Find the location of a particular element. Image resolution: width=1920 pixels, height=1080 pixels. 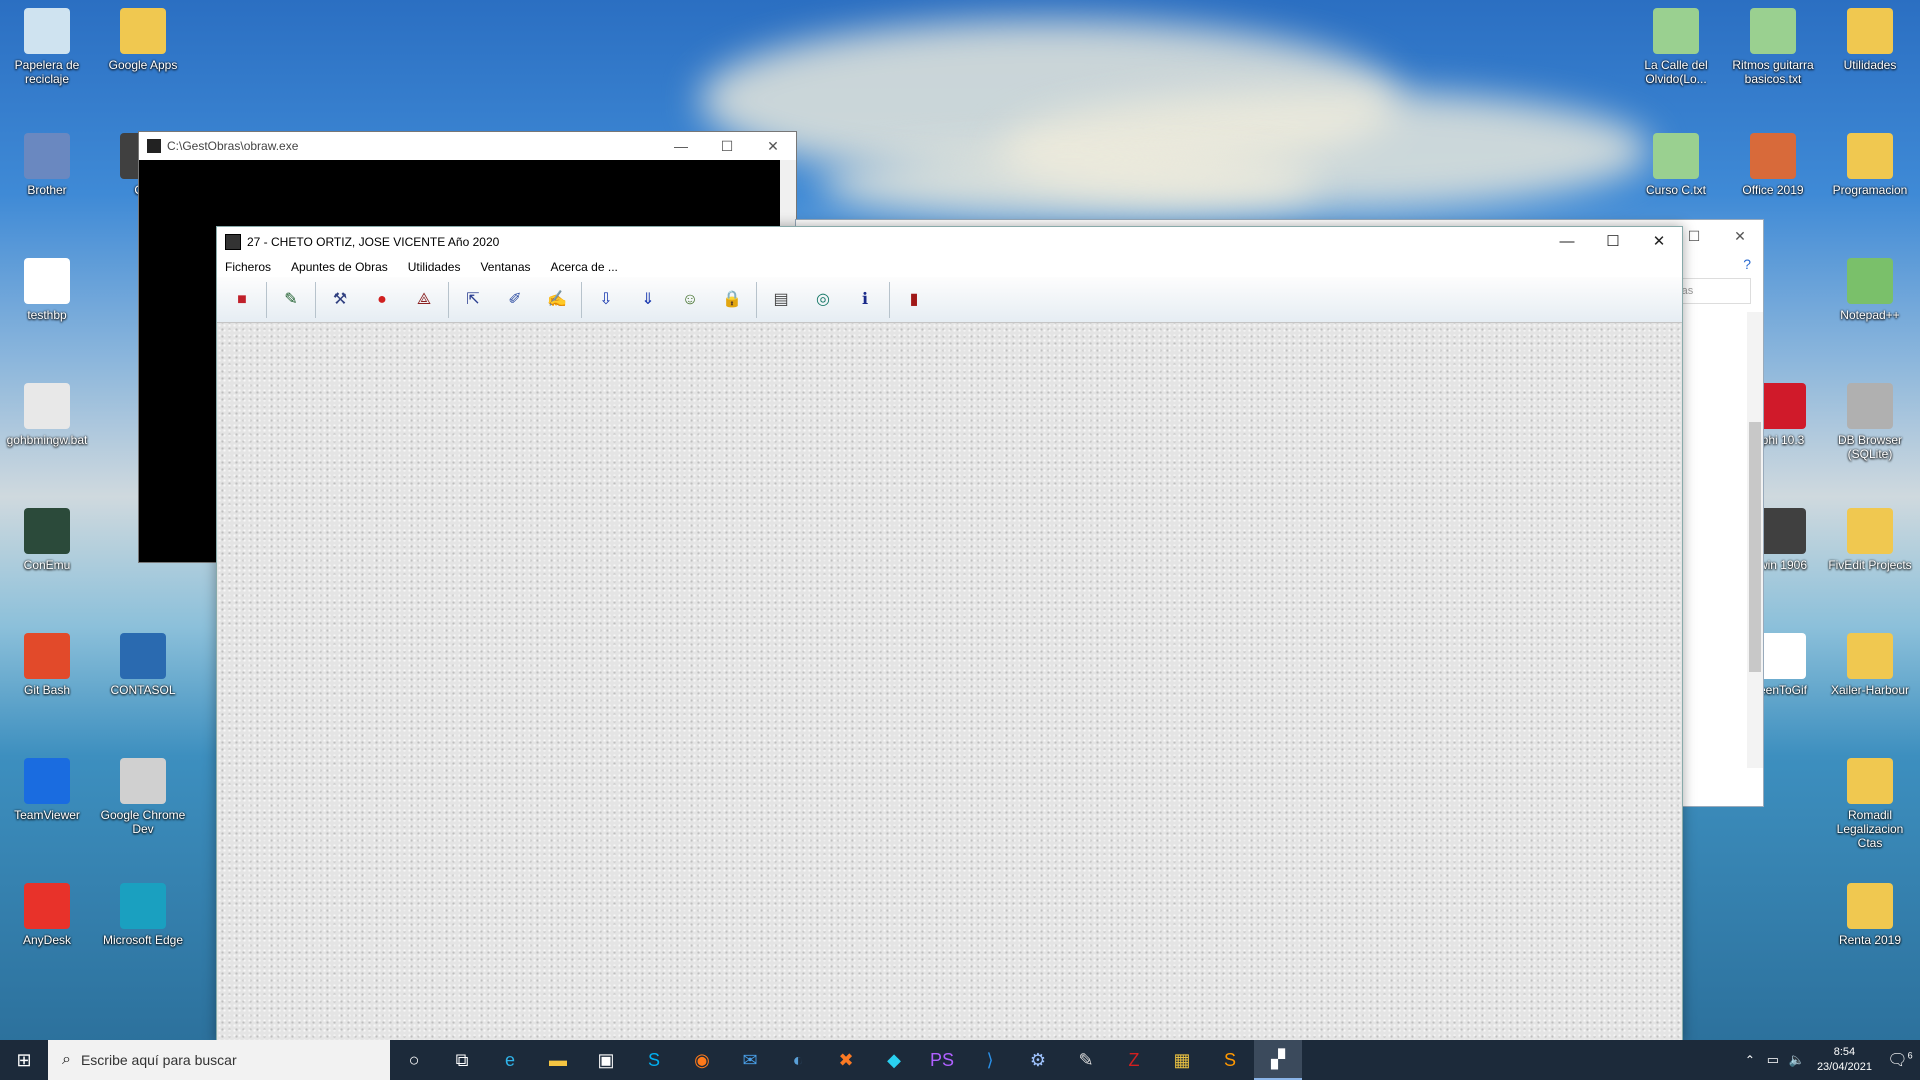

calculator-icon: ▤ is located at coordinates (781, 300).